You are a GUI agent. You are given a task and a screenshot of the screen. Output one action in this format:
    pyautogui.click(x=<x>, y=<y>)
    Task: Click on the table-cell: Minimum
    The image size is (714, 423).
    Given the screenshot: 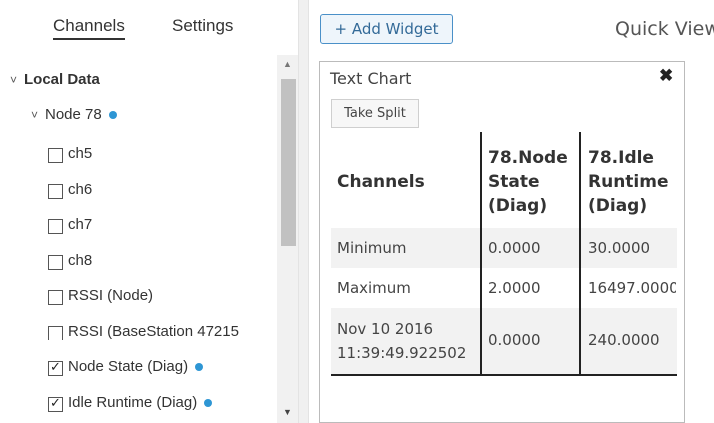 What is the action you would take?
    pyautogui.click(x=372, y=248)
    